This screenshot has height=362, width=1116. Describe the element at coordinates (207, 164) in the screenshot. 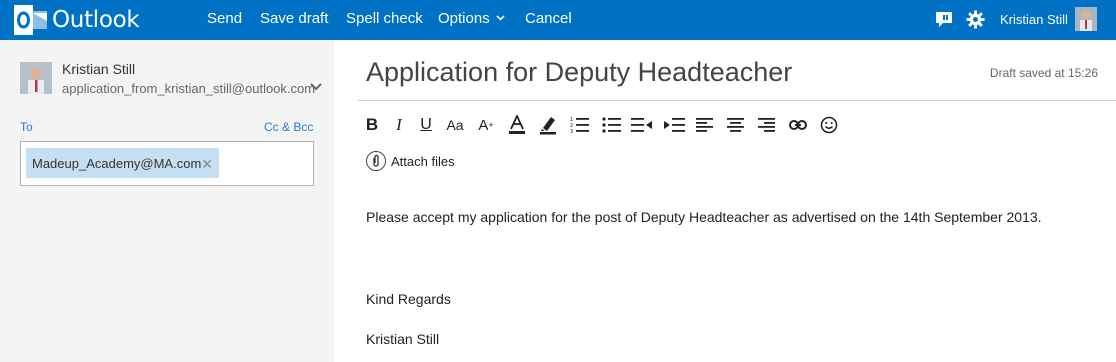

I see `close-icon: ✕` at that location.